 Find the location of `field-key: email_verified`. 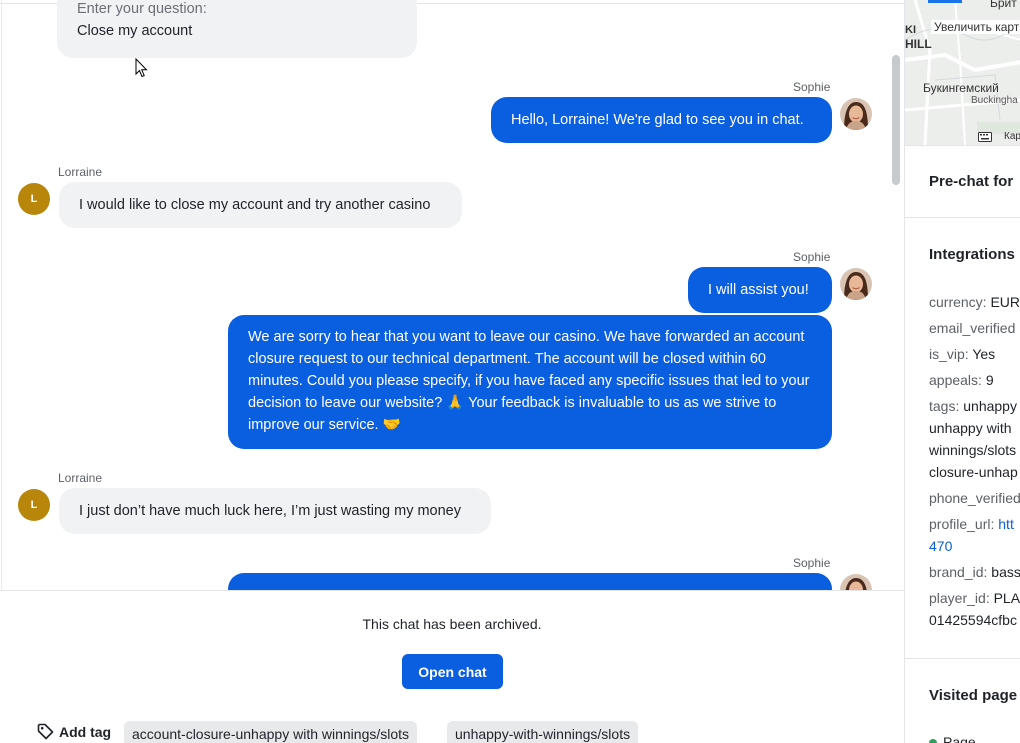

field-key: email_verified is located at coordinates (972, 328).